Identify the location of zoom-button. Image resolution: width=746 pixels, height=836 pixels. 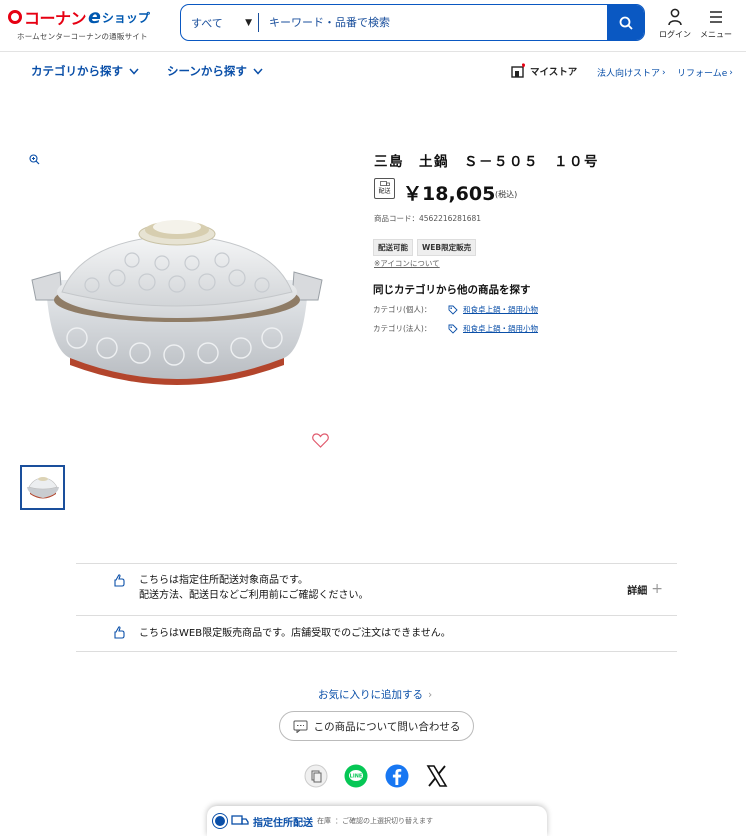
(34, 159).